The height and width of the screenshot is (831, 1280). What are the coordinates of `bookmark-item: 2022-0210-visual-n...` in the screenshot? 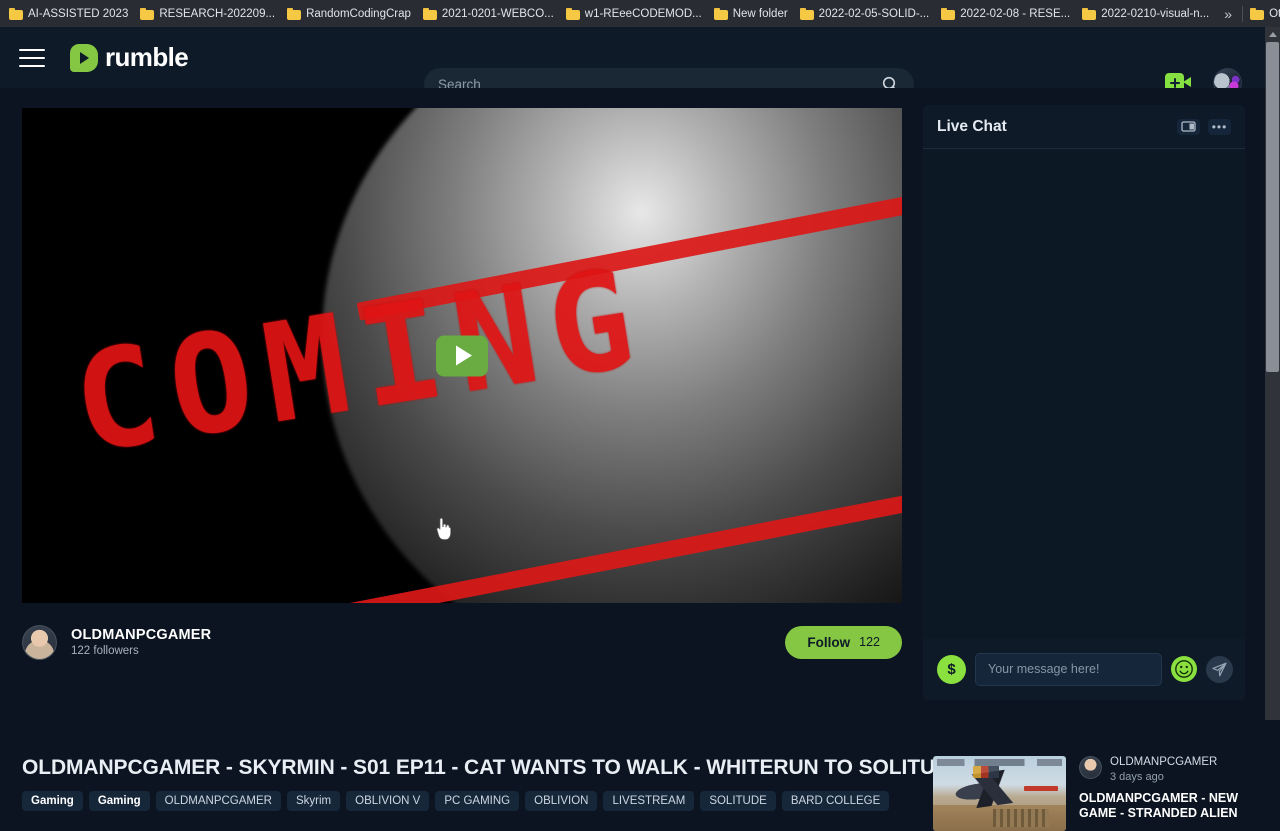 It's located at (1146, 14).